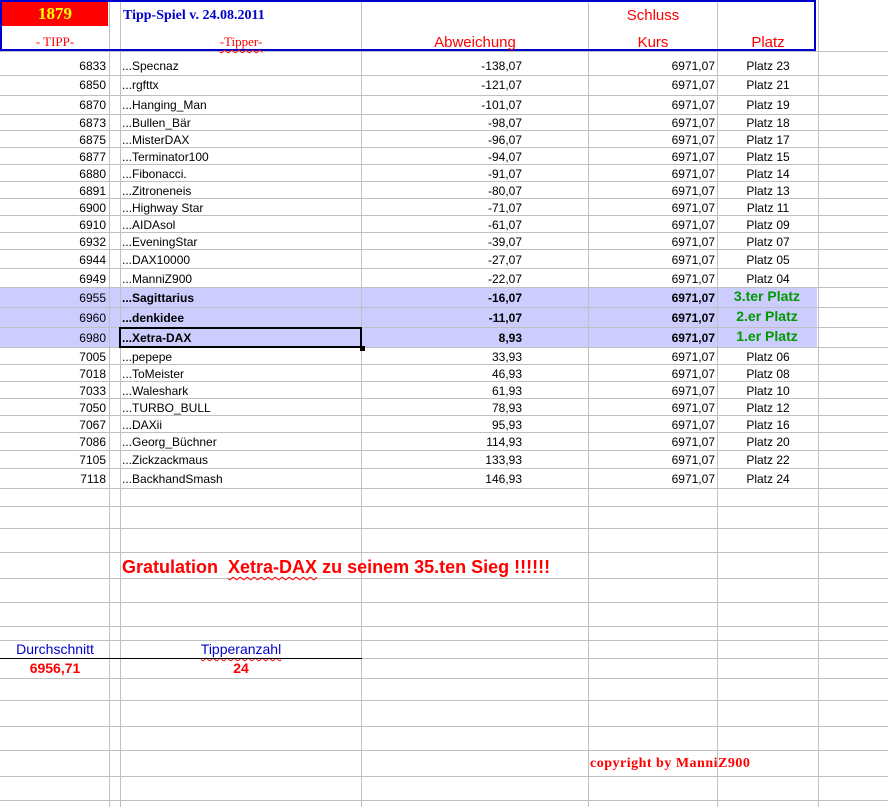 The width and height of the screenshot is (888, 807). I want to click on abweichung-cell: -91,07, so click(442, 174).